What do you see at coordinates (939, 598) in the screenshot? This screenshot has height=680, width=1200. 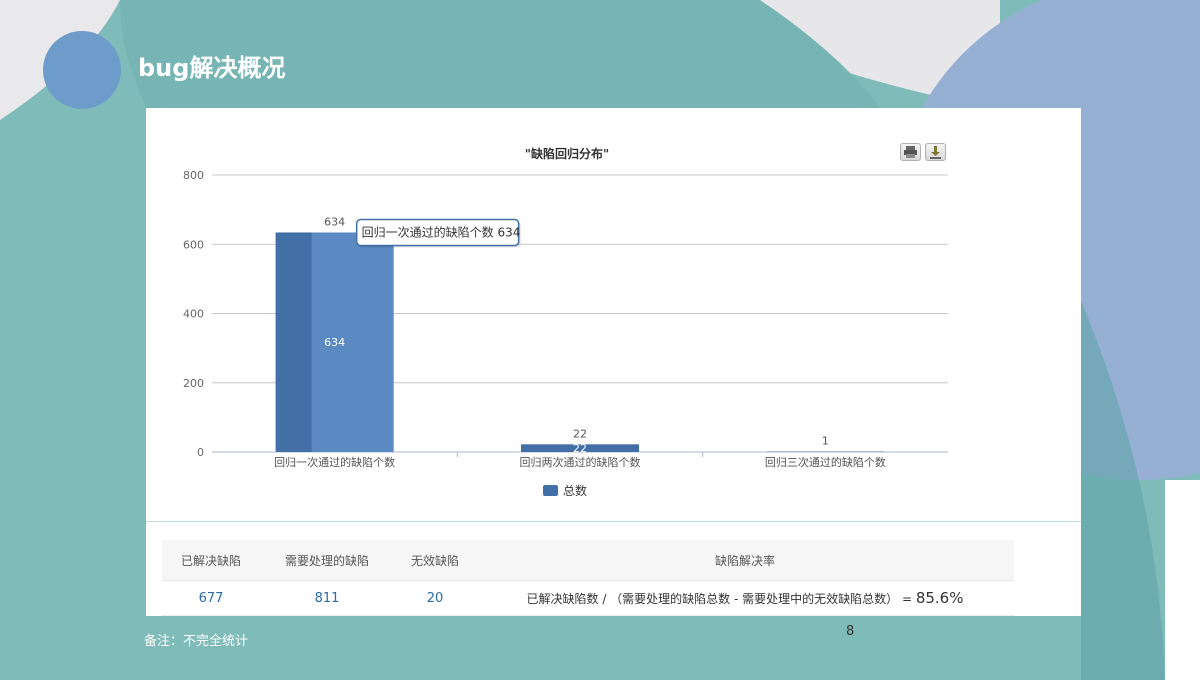 I see `rate-value: 85.6%` at bounding box center [939, 598].